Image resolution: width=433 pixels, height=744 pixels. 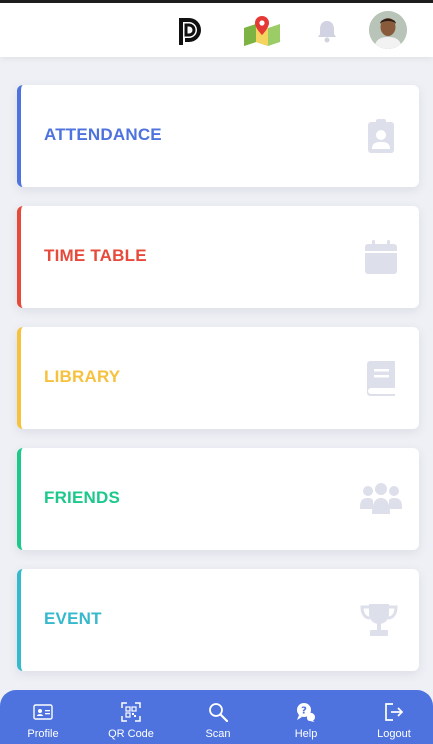 What do you see at coordinates (381, 136) in the screenshot?
I see `clipboard-user-icon` at bounding box center [381, 136].